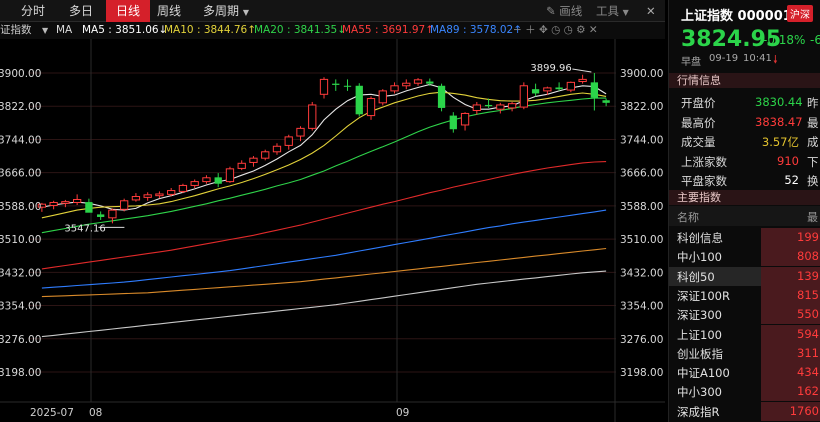  I want to click on y-tick-label-left: 3432.00, so click(20, 273).